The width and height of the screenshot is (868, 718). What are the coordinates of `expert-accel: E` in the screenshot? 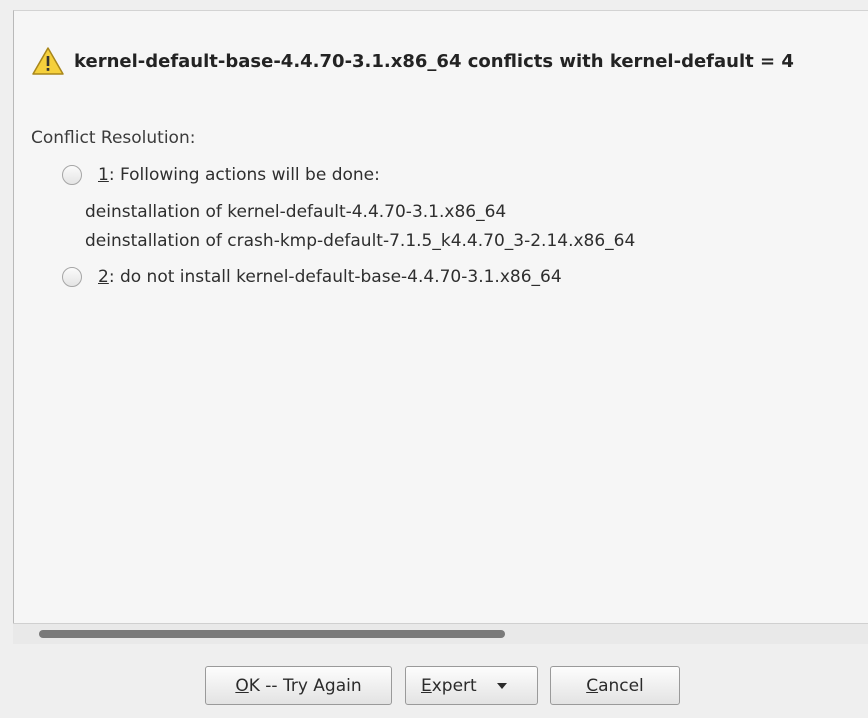 It's located at (426, 685).